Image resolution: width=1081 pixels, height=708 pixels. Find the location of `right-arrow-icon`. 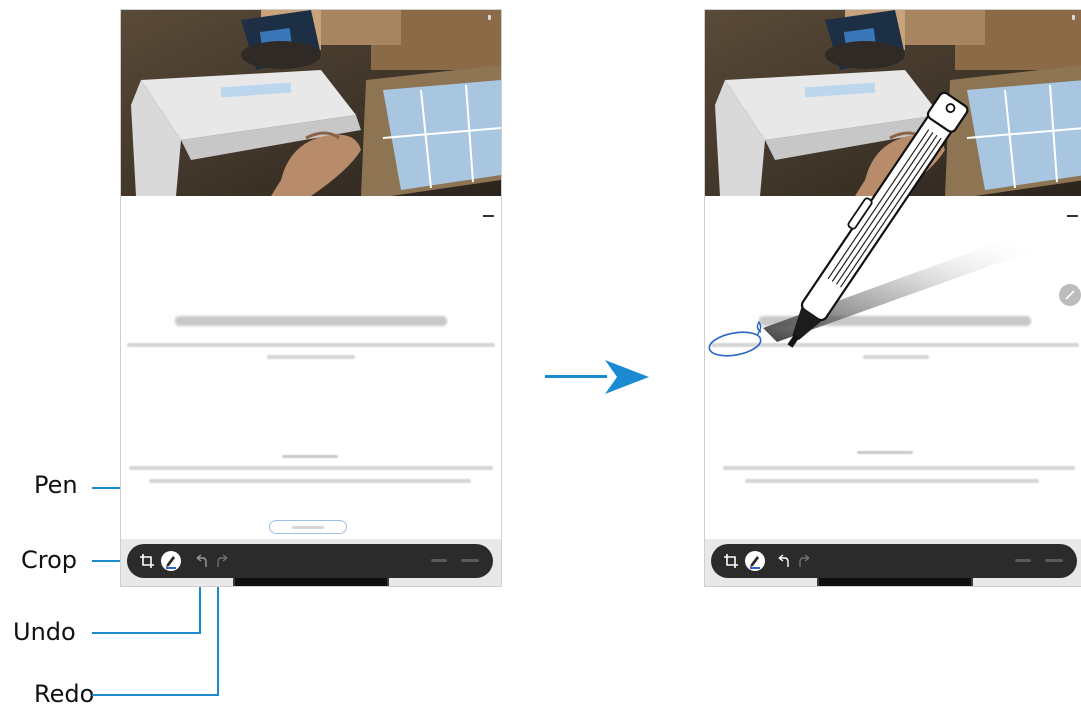

right-arrow-icon is located at coordinates (597, 379).